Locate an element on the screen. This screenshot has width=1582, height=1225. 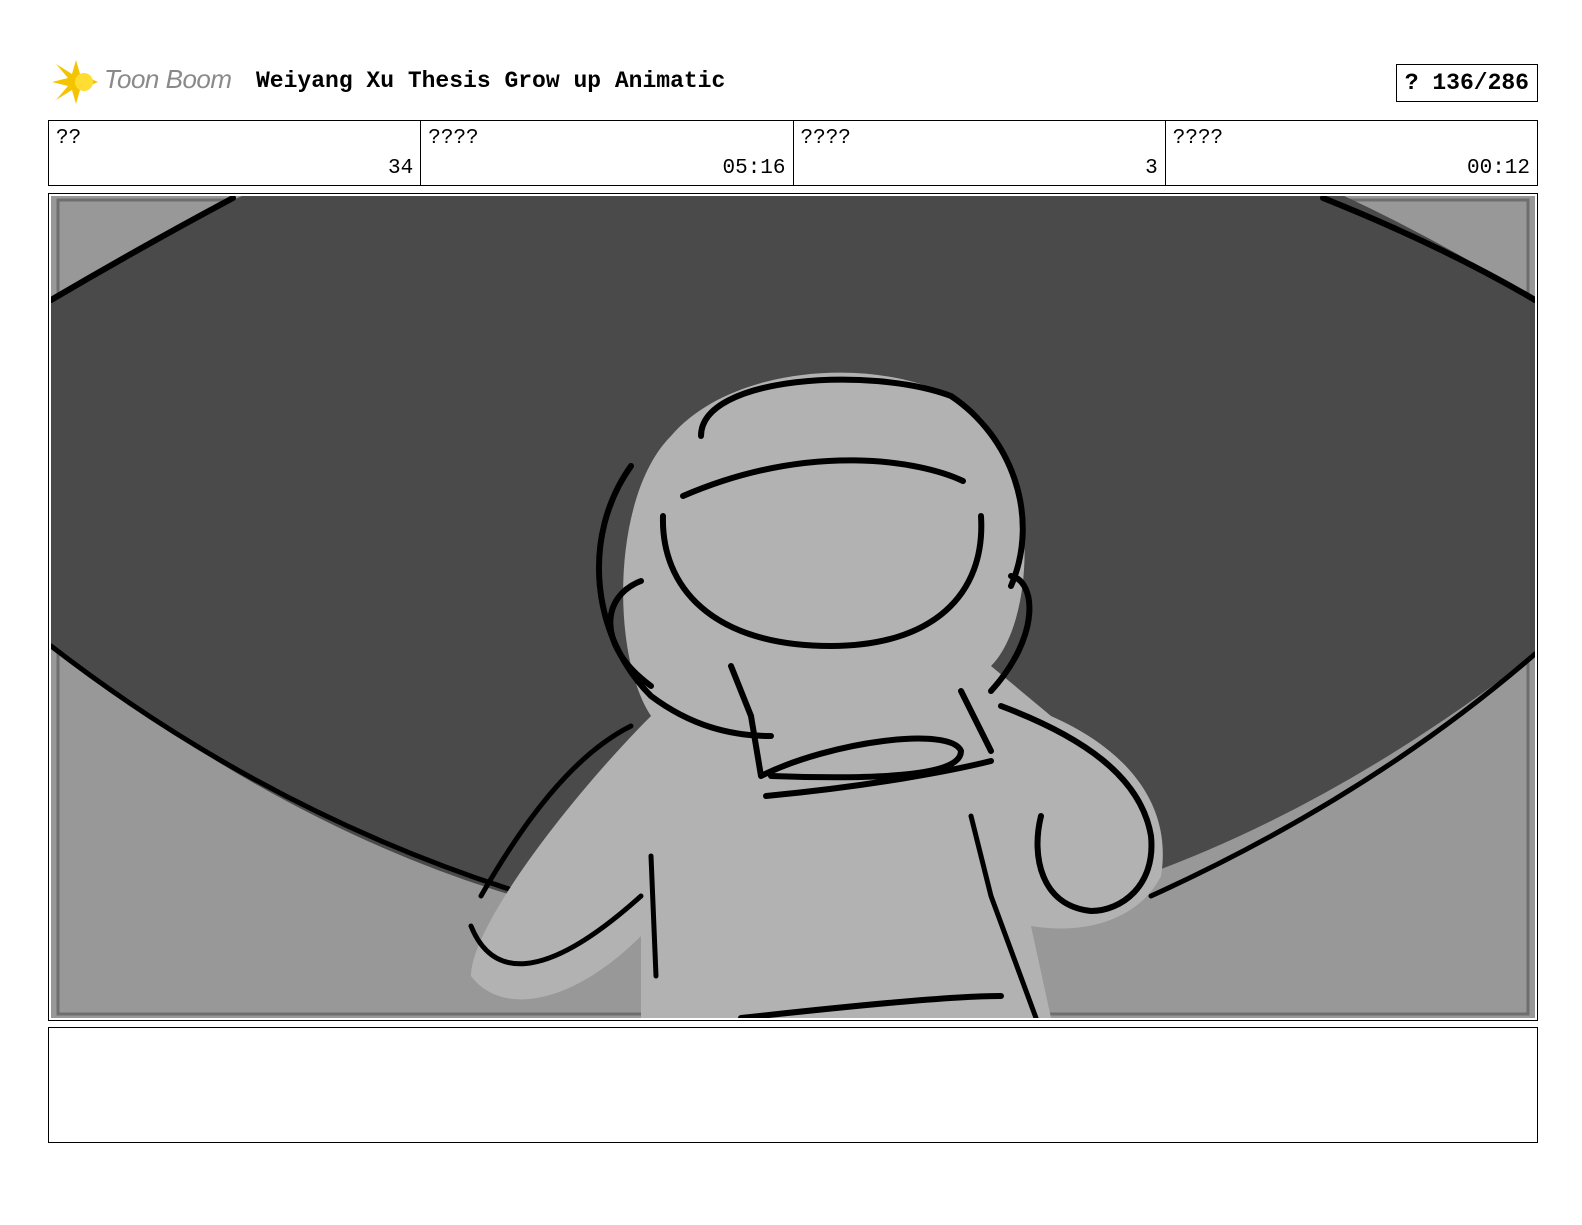
project-title: Weiyang Xu Thesis Grow up Animatic is located at coordinates (491, 81).